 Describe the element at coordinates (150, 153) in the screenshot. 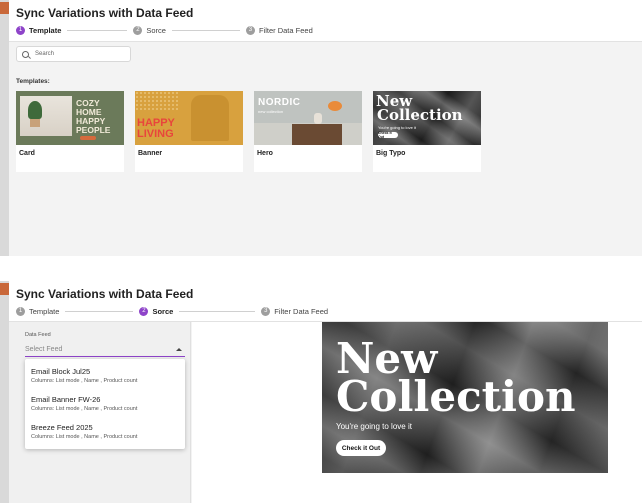

I see `template-name: Banner` at that location.